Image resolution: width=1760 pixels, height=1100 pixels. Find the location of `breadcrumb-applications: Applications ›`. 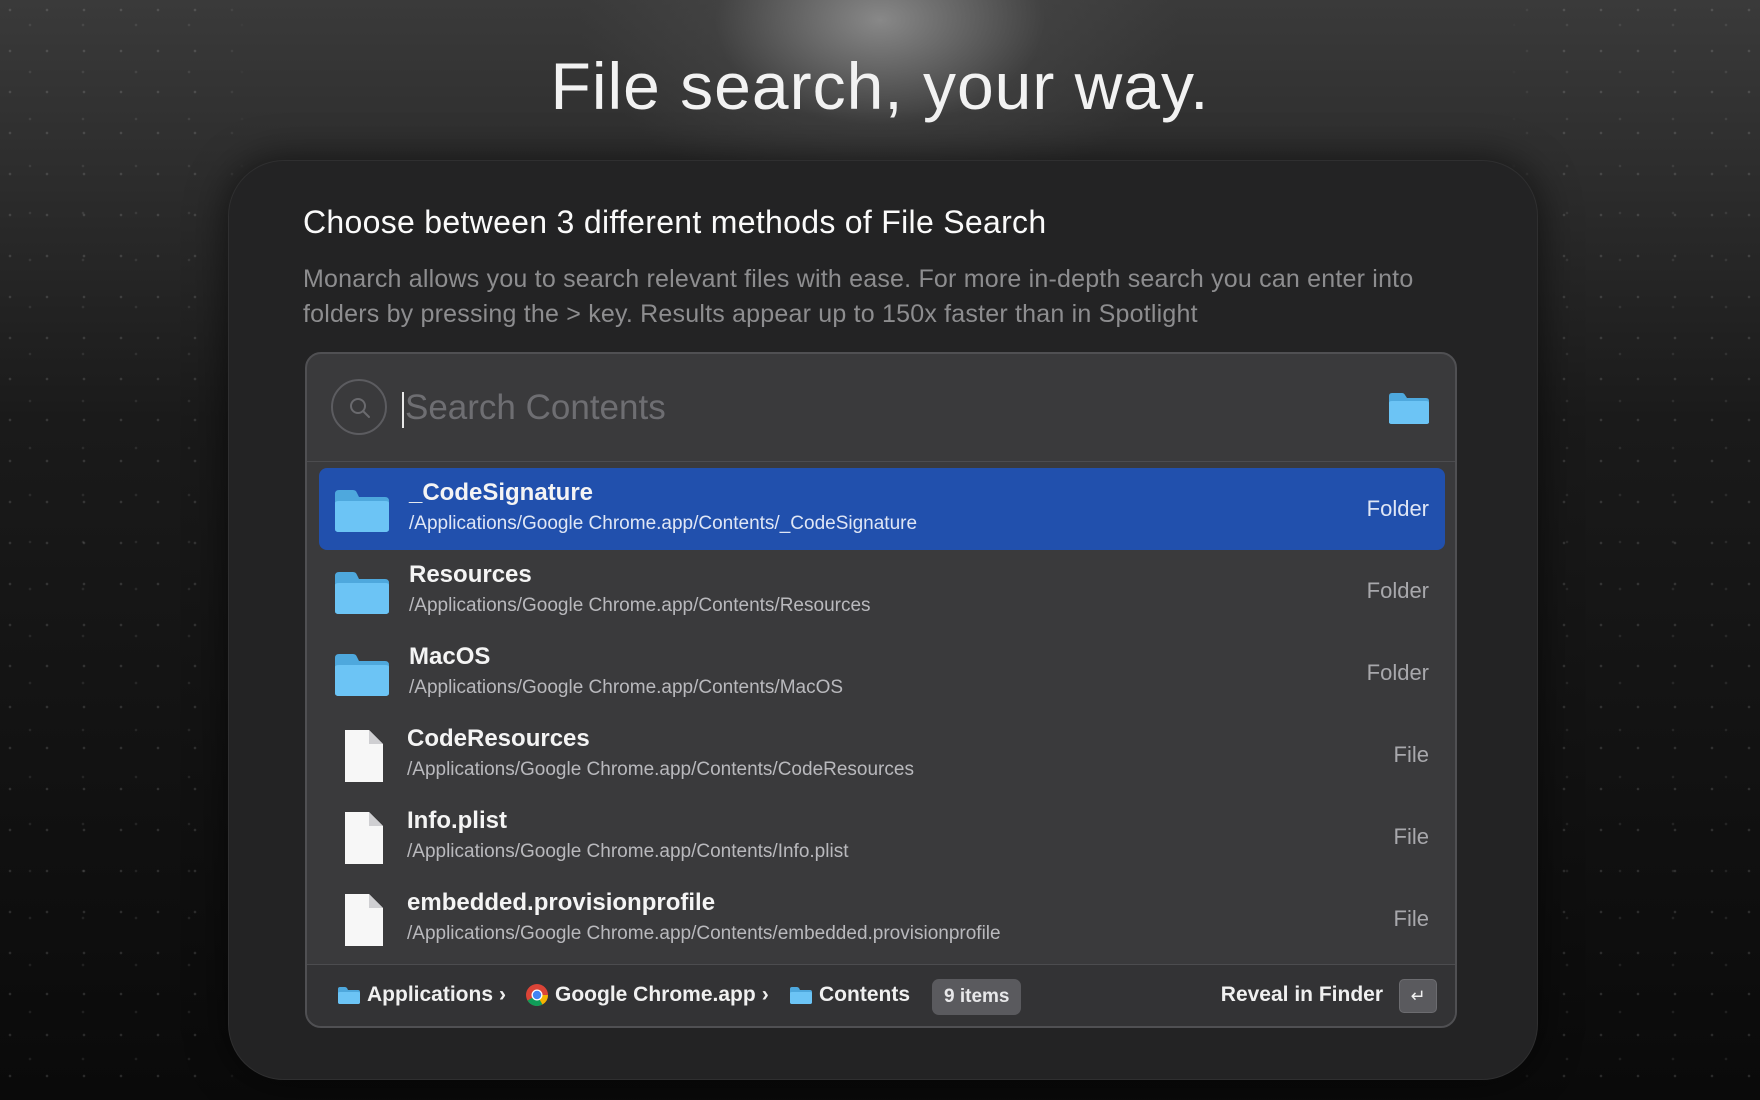

breadcrumb-applications: Applications › is located at coordinates (421, 995).